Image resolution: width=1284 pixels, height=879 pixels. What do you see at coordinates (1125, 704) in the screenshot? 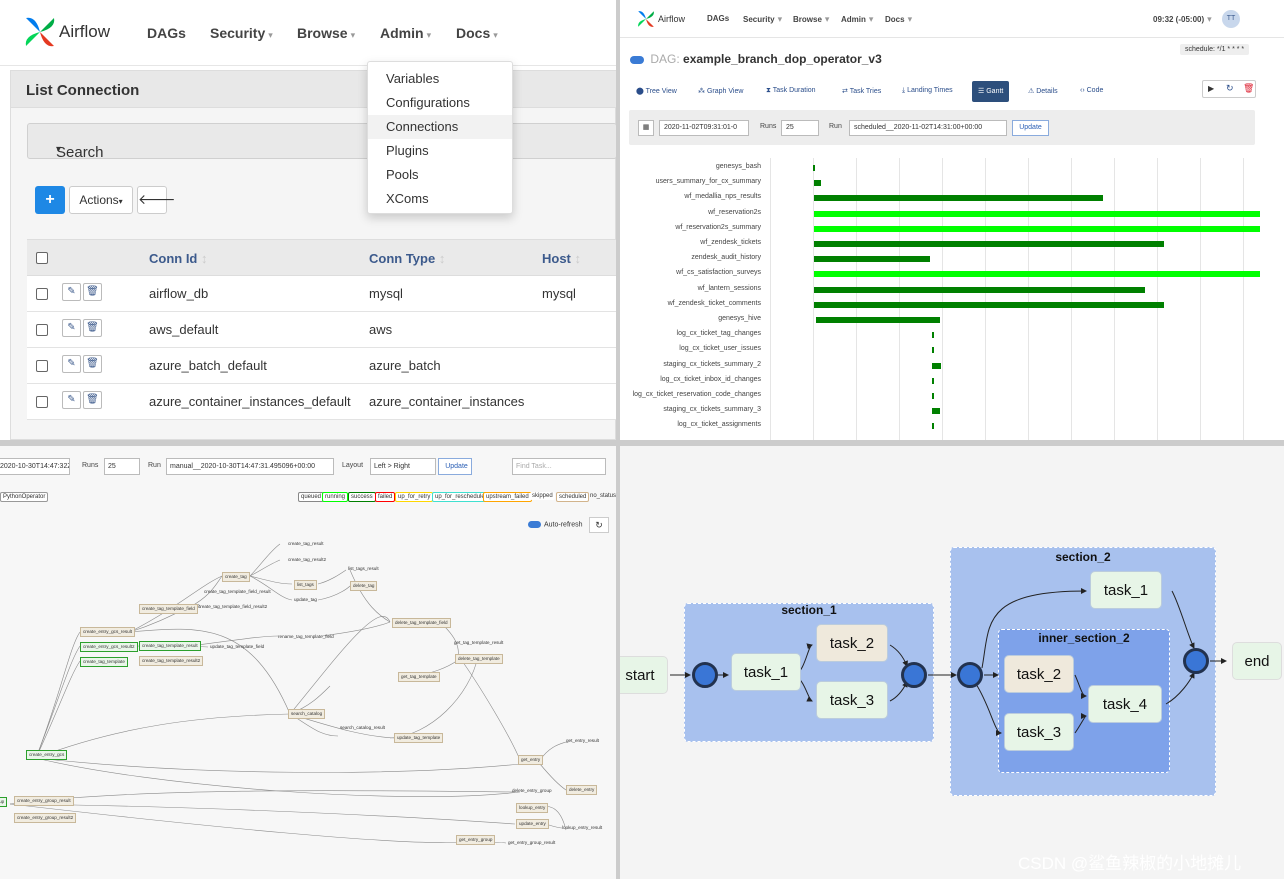
I see `task-node-inner-task4: task_4` at bounding box center [1125, 704].